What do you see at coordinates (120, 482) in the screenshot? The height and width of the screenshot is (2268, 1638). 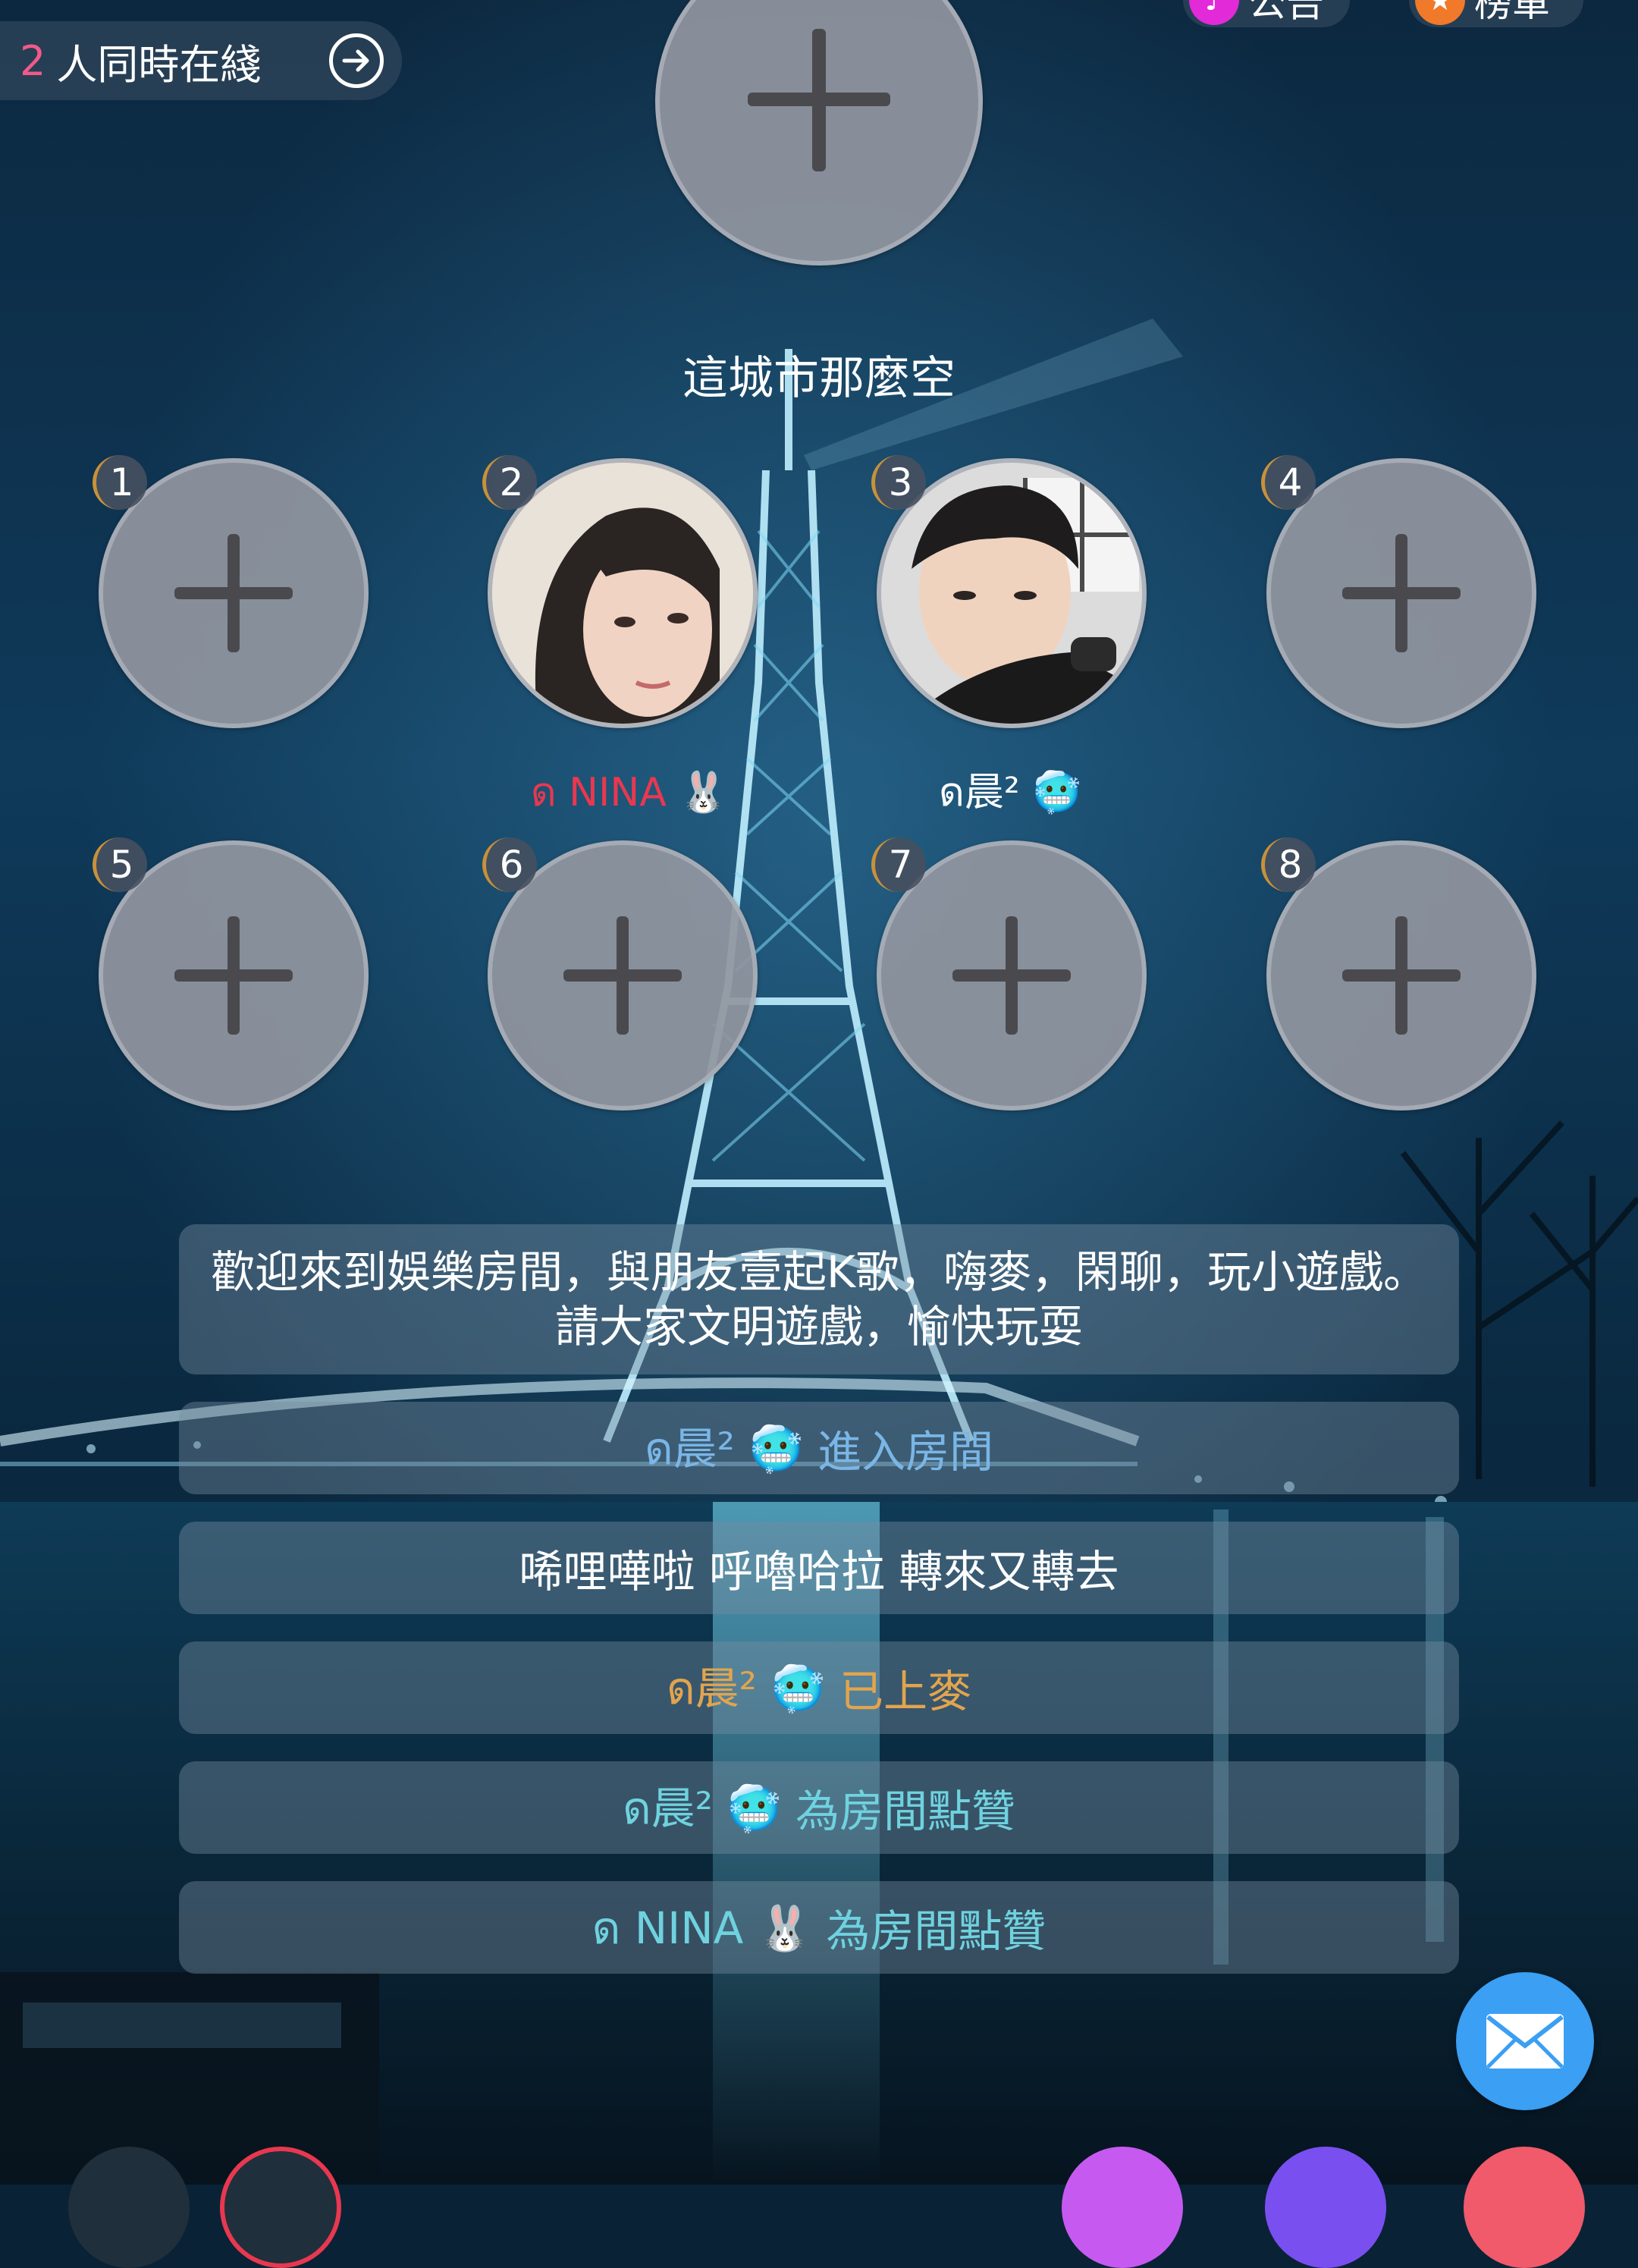 I see `seat-number: 1` at bounding box center [120, 482].